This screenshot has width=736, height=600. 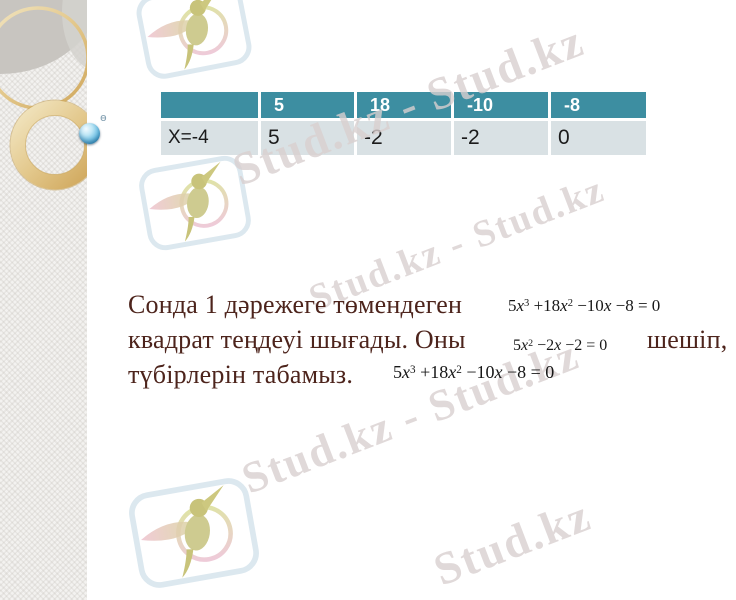 I want to click on thick-gold-ring-icon, so click(x=48, y=145).